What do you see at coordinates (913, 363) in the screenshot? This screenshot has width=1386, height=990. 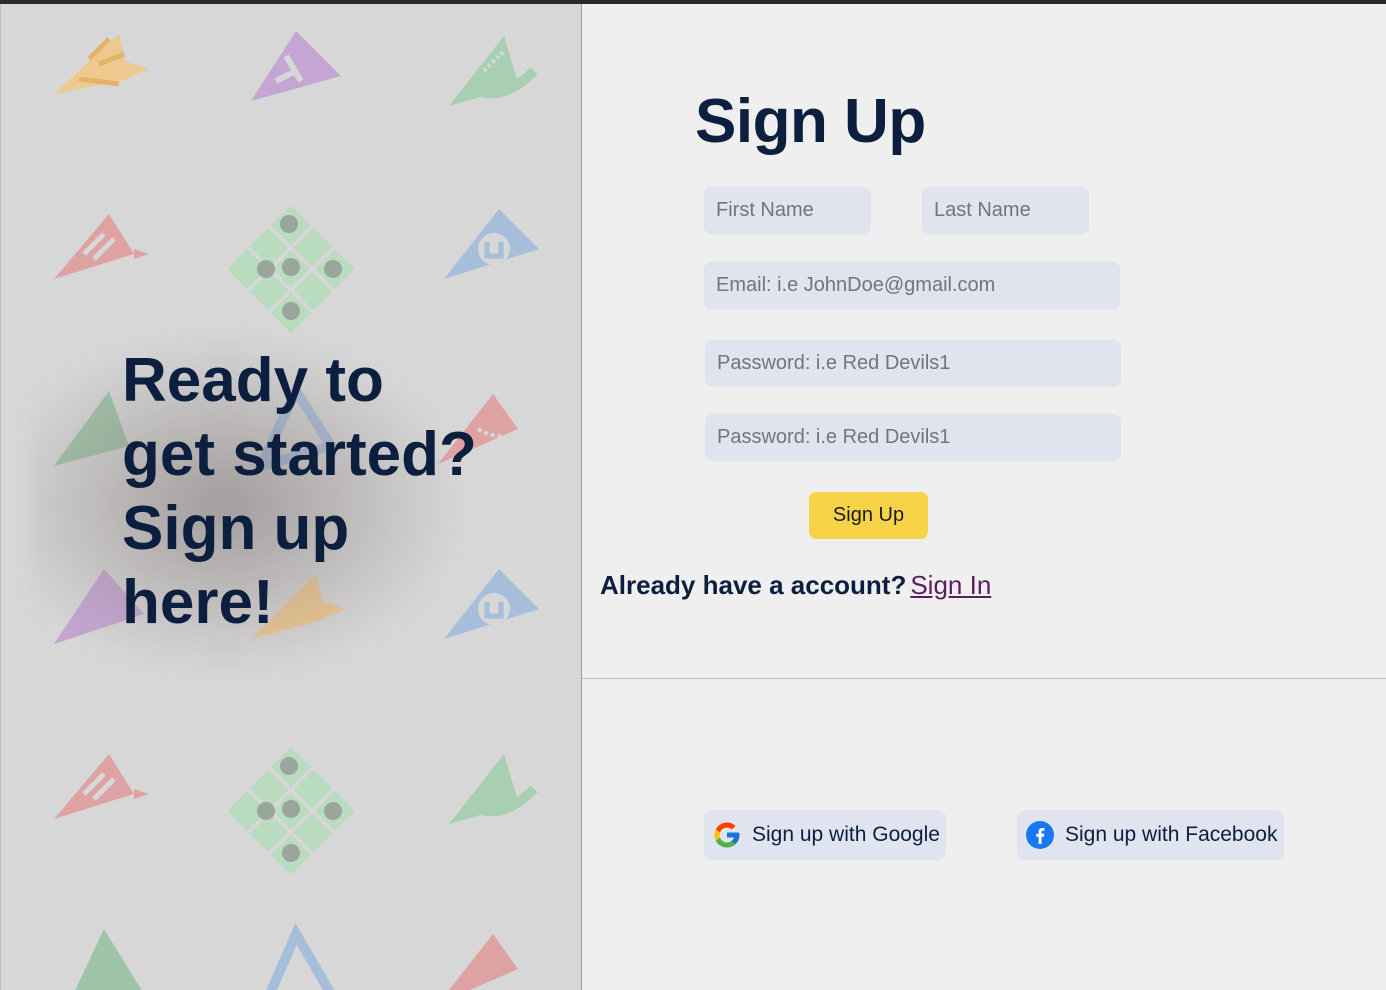 I see `password-input` at bounding box center [913, 363].